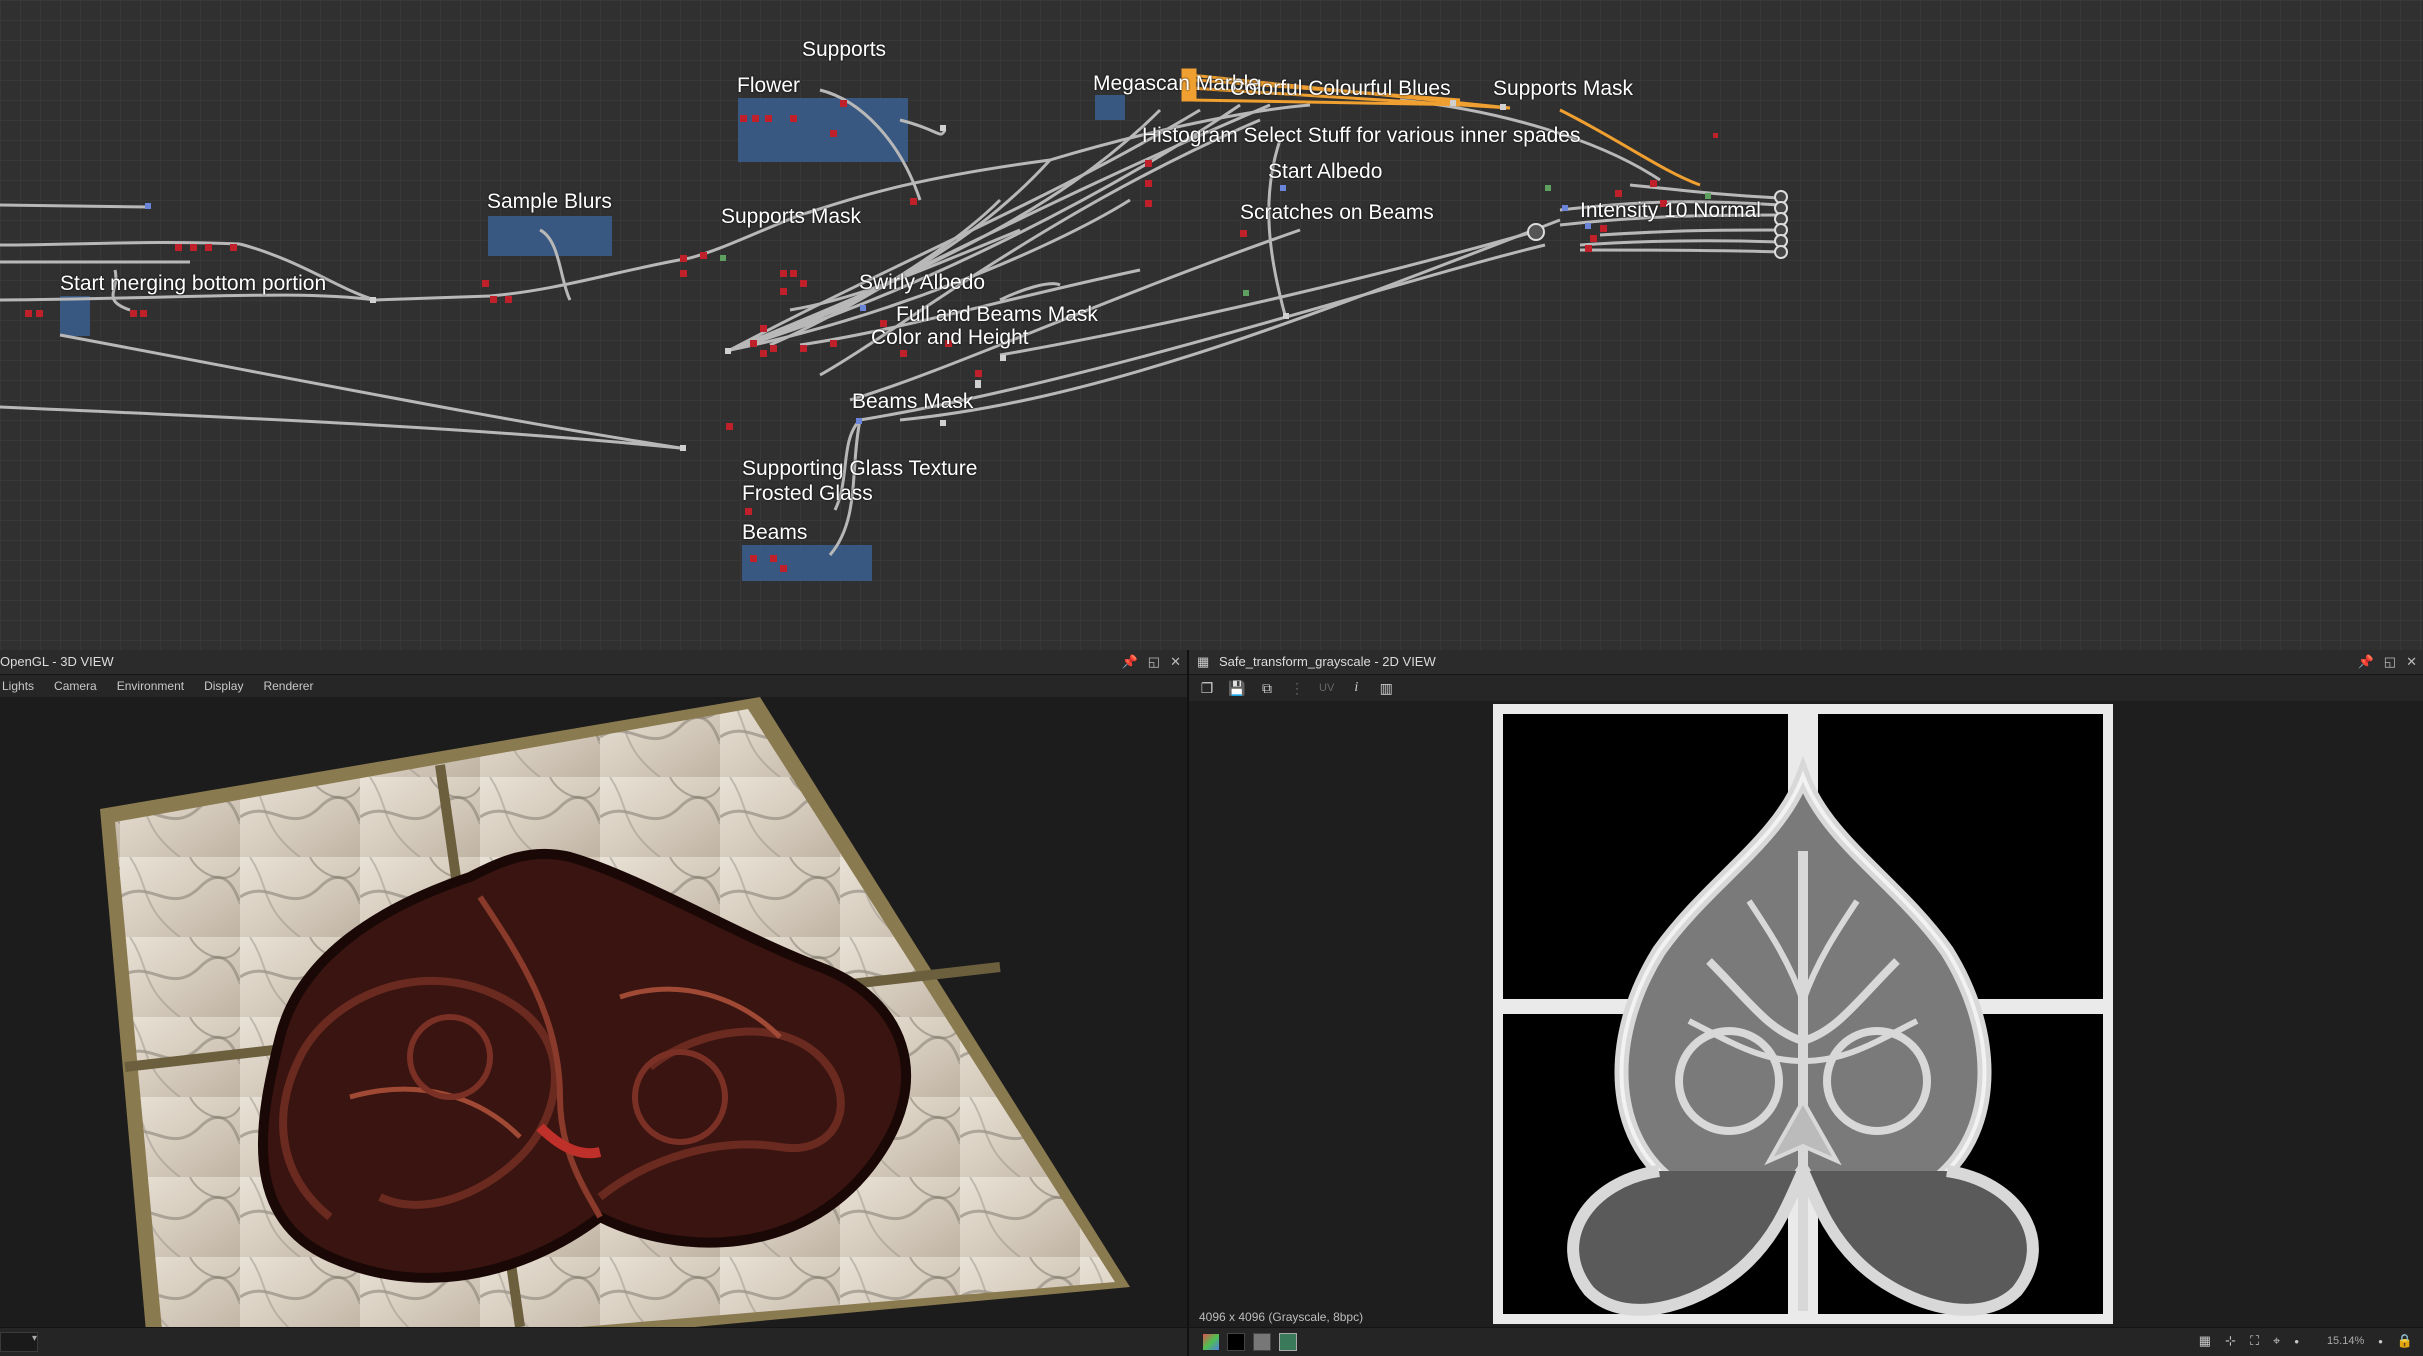 This screenshot has width=2423, height=1356. What do you see at coordinates (1806, 1341) in the screenshot?
I see `view2d-statusbar: ▦ ⊹ ⛶ ⌖ • 15.14% • 🔒` at bounding box center [1806, 1341].